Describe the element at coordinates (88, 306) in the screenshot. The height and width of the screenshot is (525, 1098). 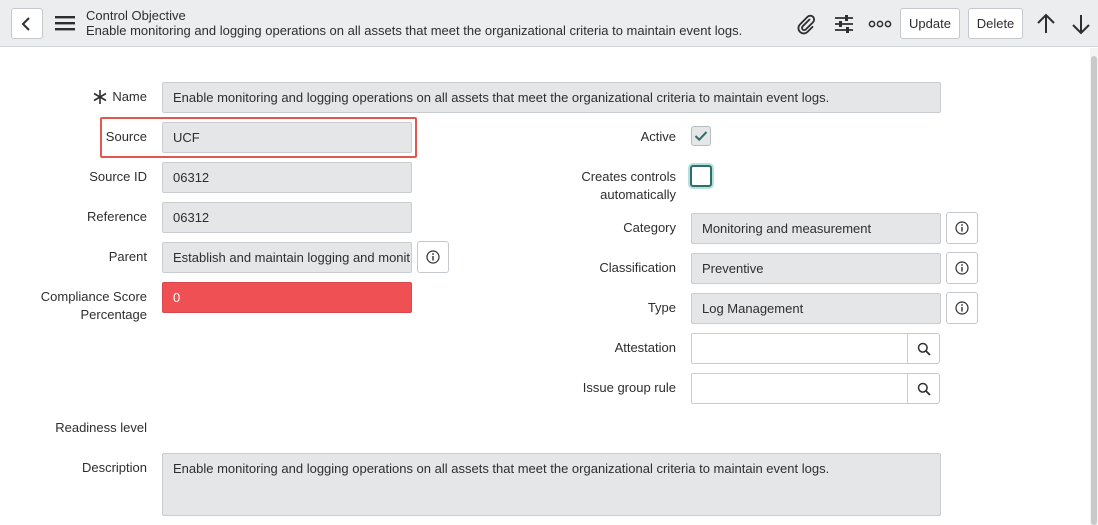
I see `compliance-score-label: Compliance Score Percentage` at that location.